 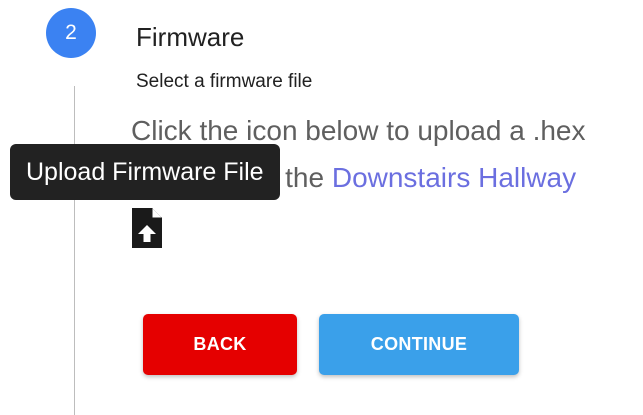 I want to click on stepper-connector-line, so click(x=74, y=250).